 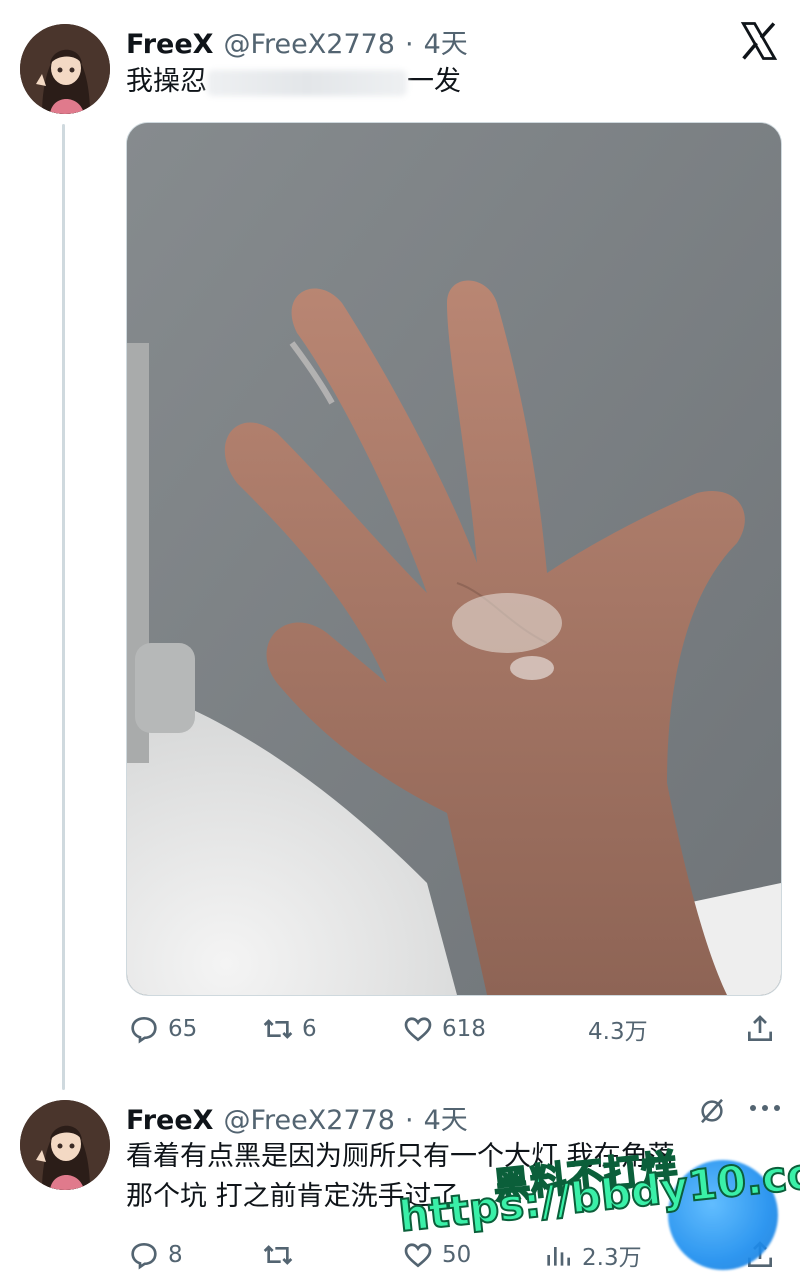 I want to click on like-count: 618, so click(x=464, y=1029).